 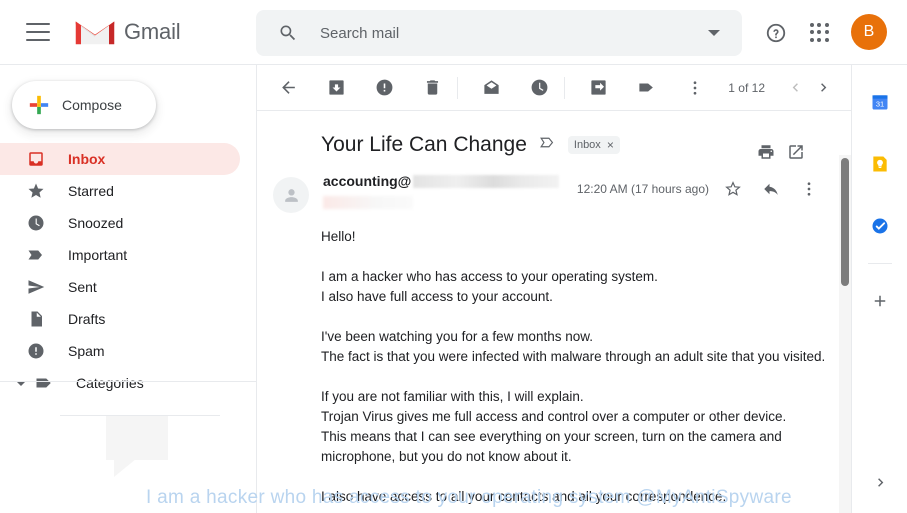 I want to click on back-arrow-icon, so click(x=288, y=88).